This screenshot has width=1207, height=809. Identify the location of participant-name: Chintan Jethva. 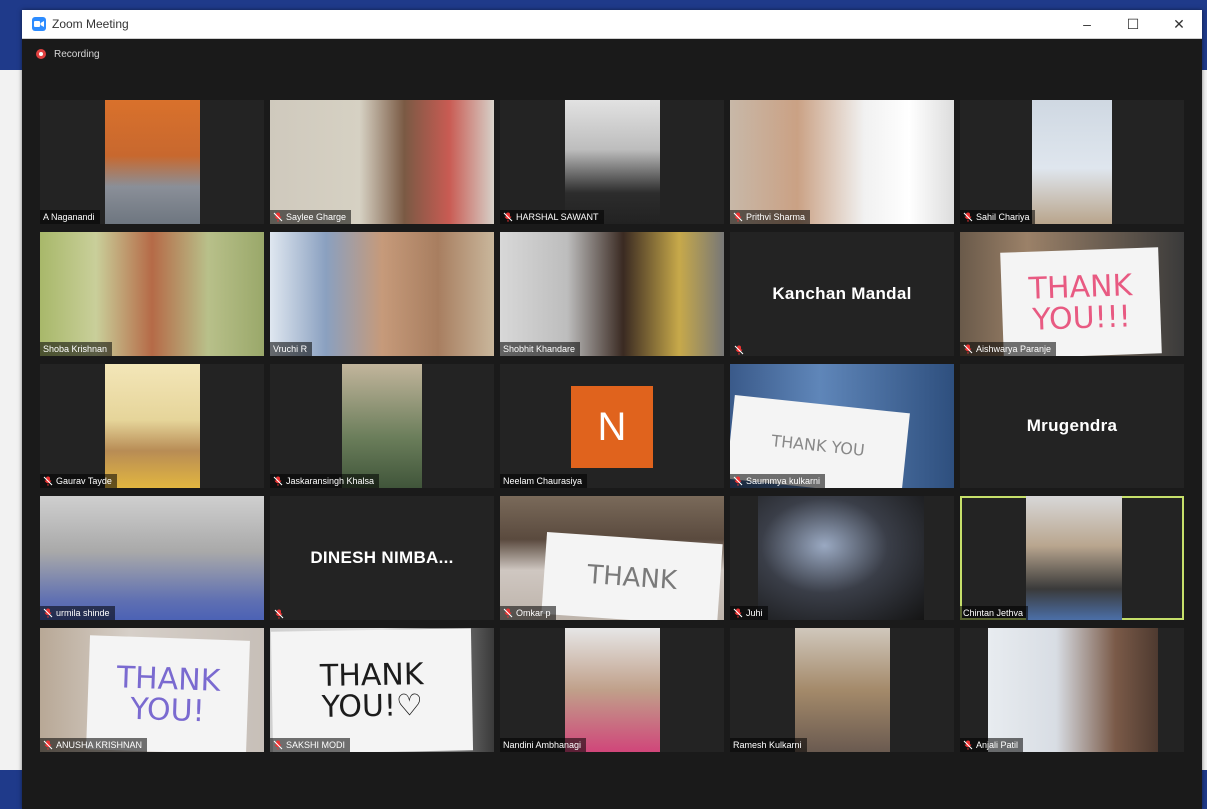
(993, 613).